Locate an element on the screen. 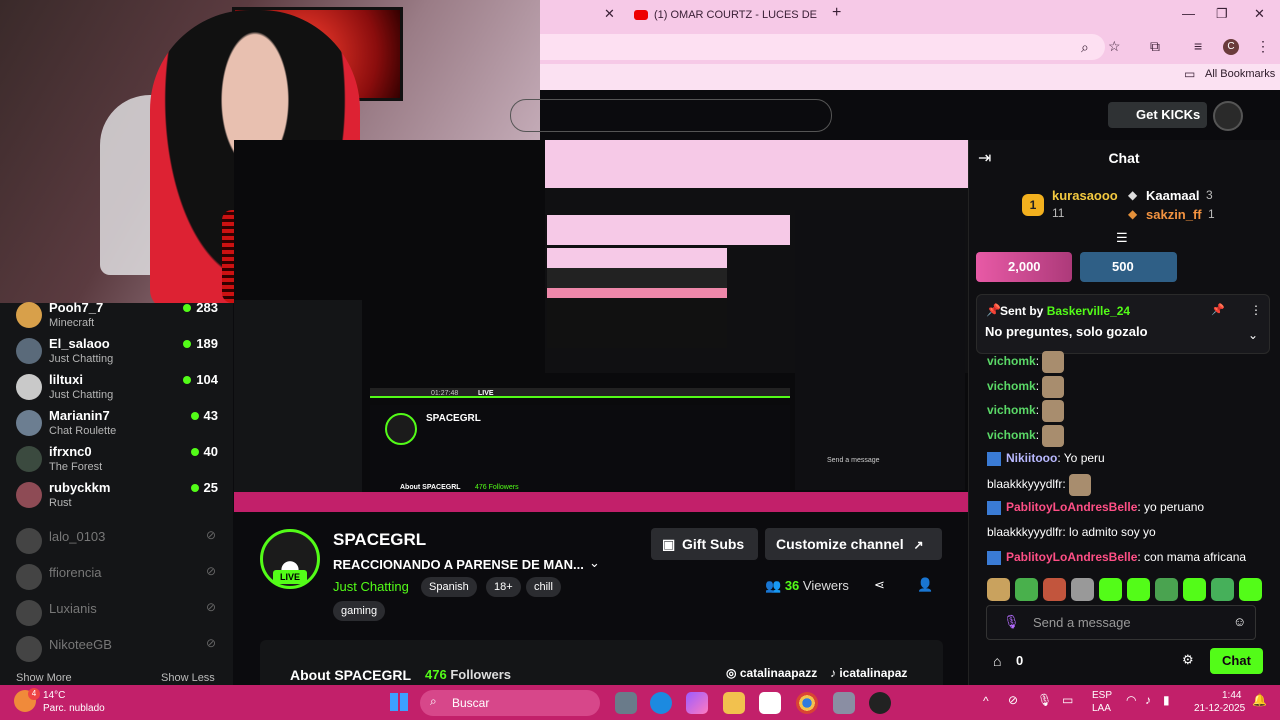  taskbar-search: Buscar is located at coordinates (510, 703).